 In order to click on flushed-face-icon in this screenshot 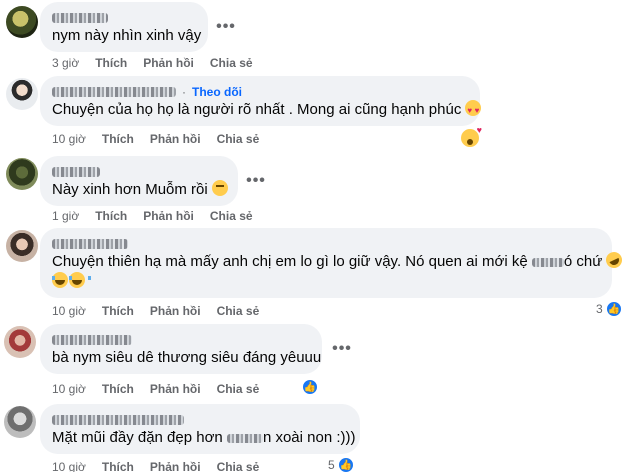, I will do `click(219, 188)`.